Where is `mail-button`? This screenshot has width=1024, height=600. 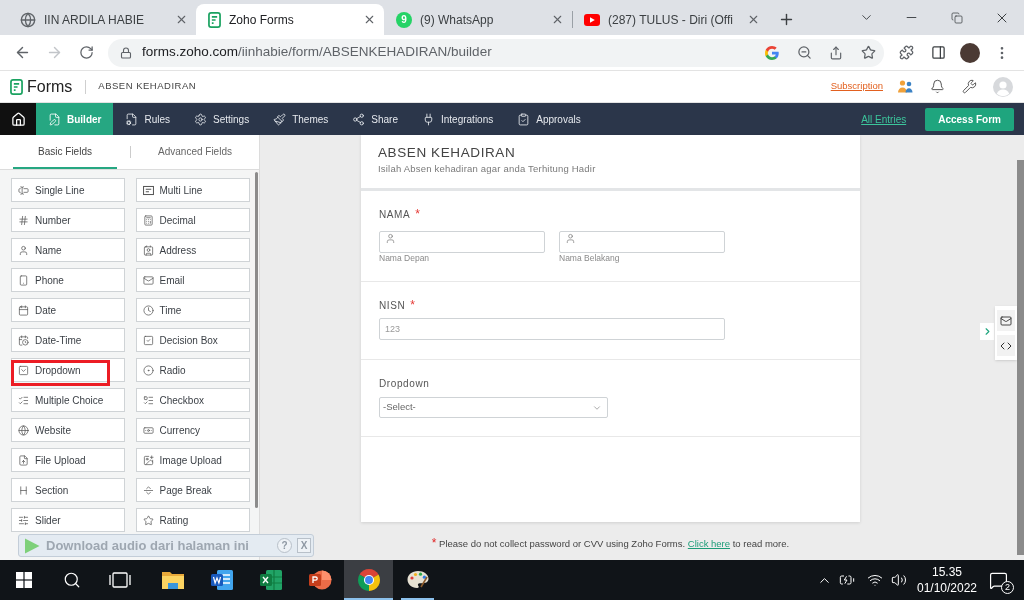 mail-button is located at coordinates (1006, 320).